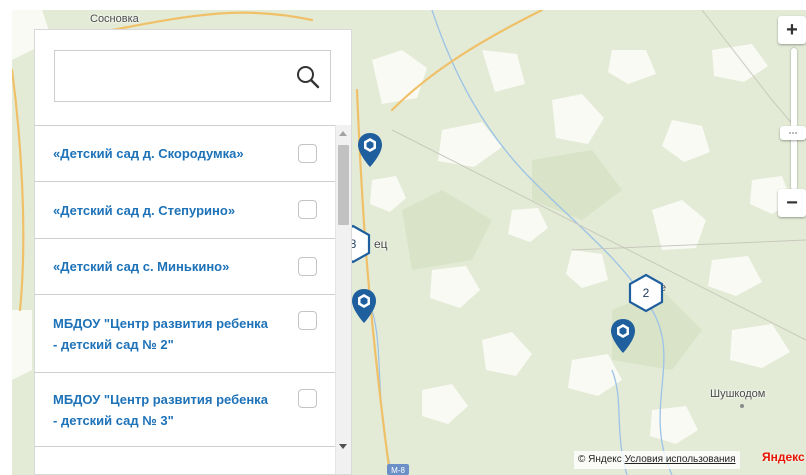 The height and width of the screenshot is (475, 806). I want to click on zoom-out-button: −, so click(792, 203).